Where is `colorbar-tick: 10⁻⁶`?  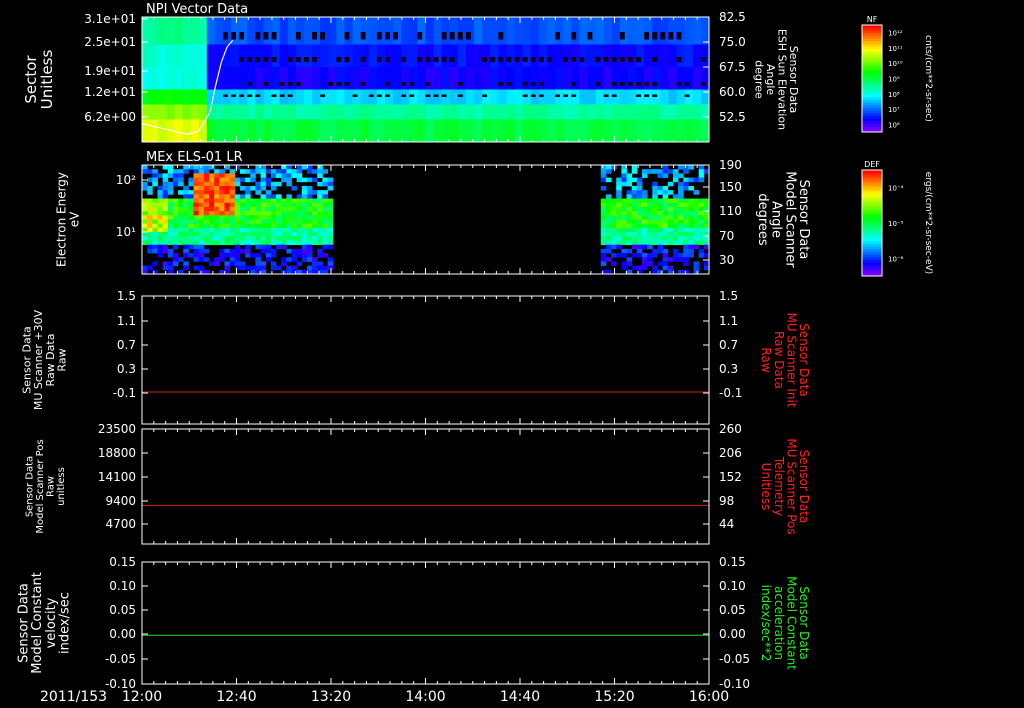
colorbar-tick: 10⁻⁶ is located at coordinates (896, 259).